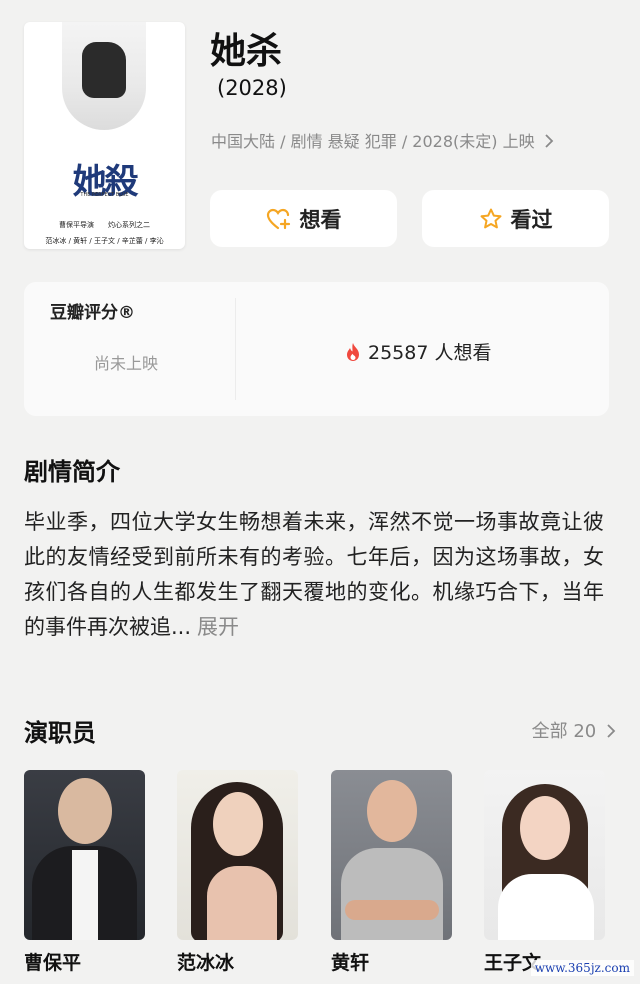 This screenshot has width=640, height=984. I want to click on fire-icon, so click(353, 351).